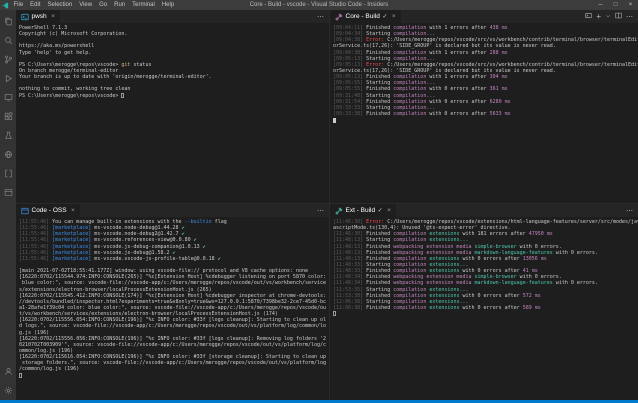 This screenshot has height=403, width=638. What do you see at coordinates (144, 5) in the screenshot?
I see `menu-terminal: Terminal` at bounding box center [144, 5].